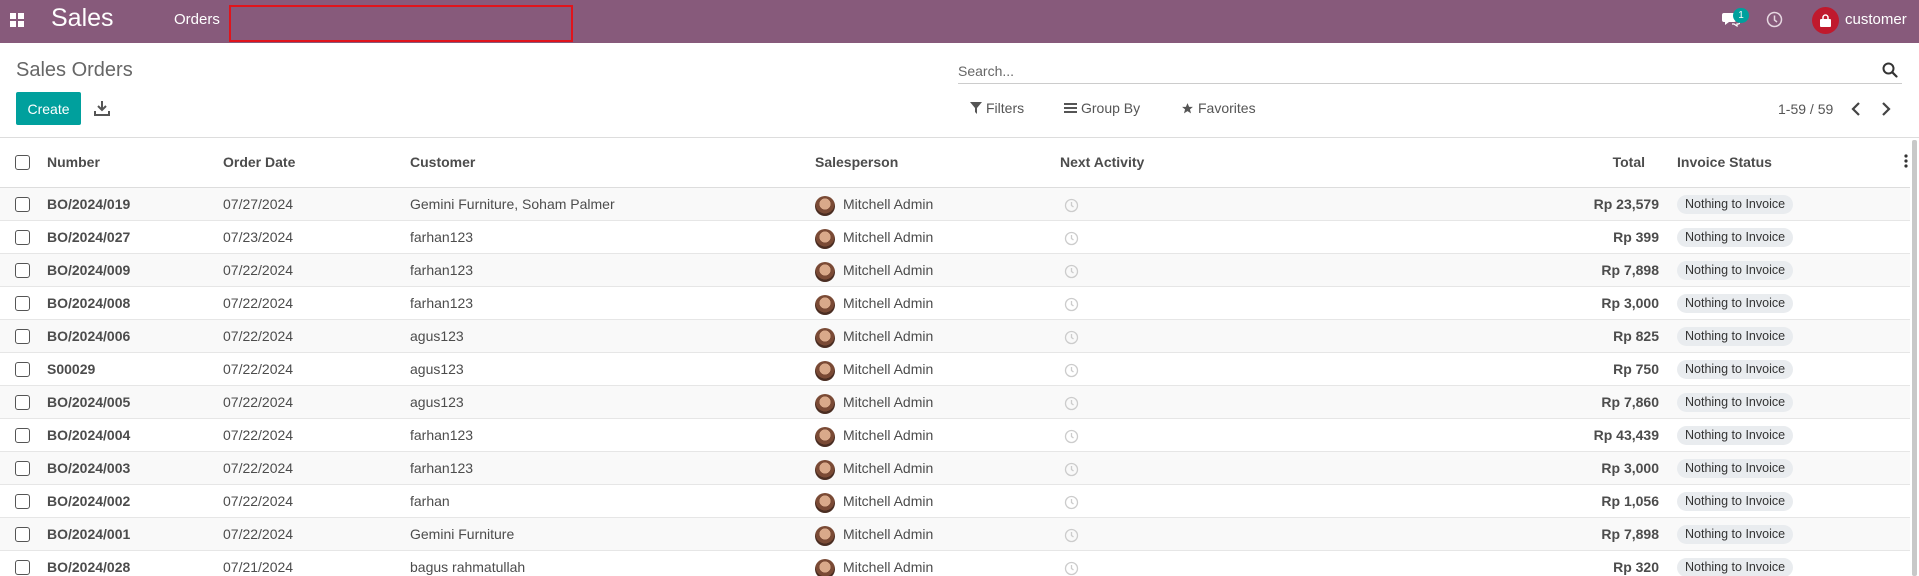 Image resolution: width=1919 pixels, height=576 pixels. What do you see at coordinates (442, 162) in the screenshot?
I see `header-customer: Customer` at bounding box center [442, 162].